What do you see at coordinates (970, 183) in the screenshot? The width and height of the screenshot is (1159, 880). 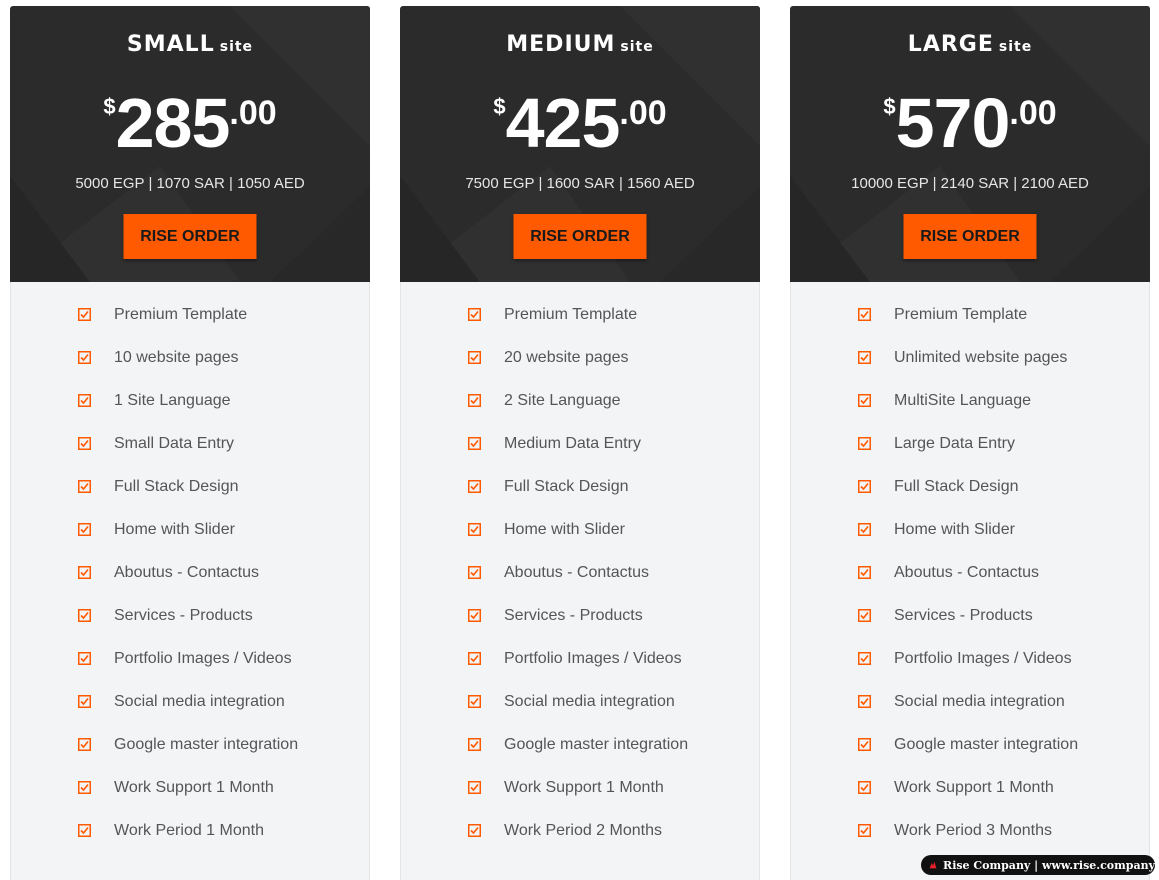 I see `local-prices: 10000 EGP | 2140 SAR | 2100 AED` at bounding box center [970, 183].